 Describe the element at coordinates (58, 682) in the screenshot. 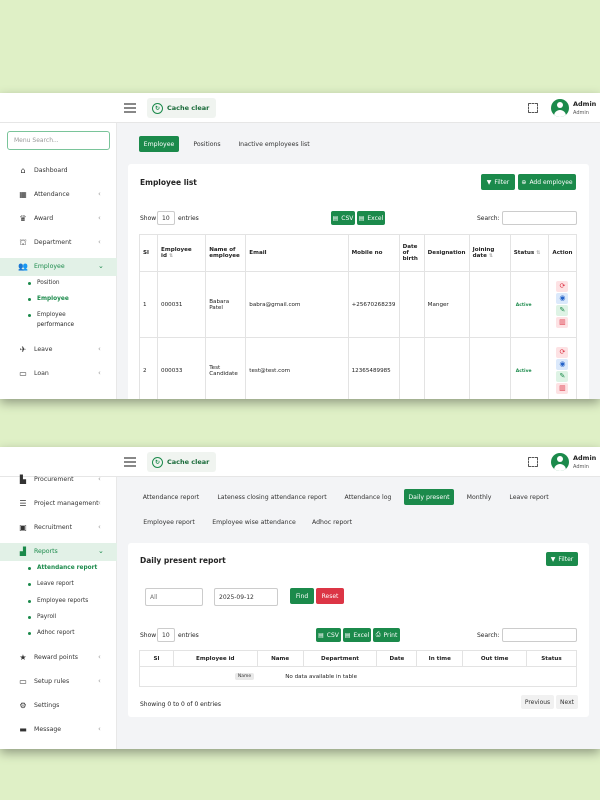

I see `sidebar-item-setup-rules: ▭ Setup rules ‹` at that location.